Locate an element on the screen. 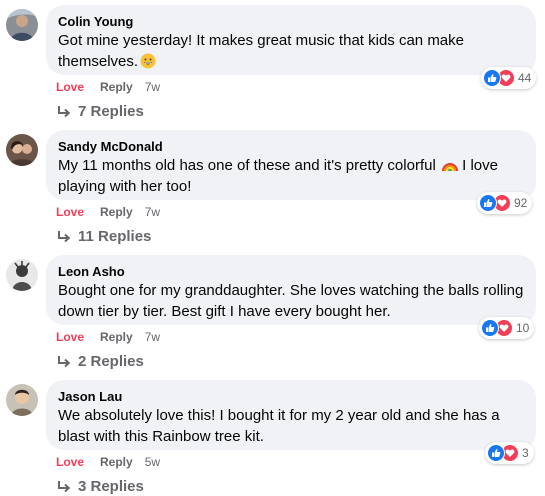 This screenshot has width=545, height=496. comment-author: Colin Young is located at coordinates (291, 21).